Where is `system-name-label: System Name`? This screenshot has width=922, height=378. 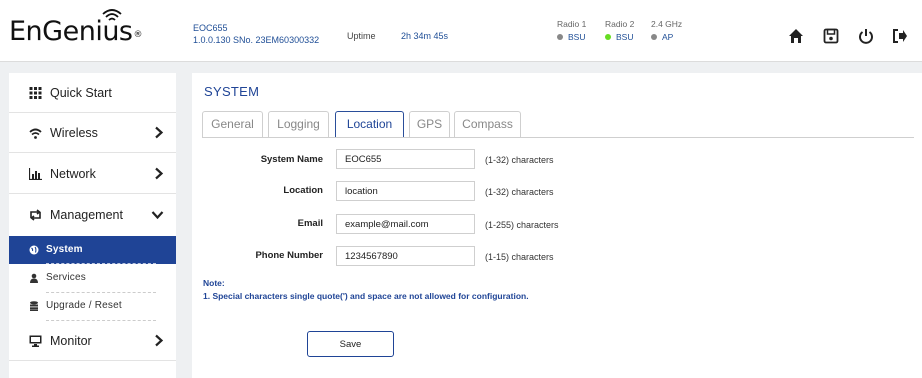 system-name-label: System Name is located at coordinates (291, 159).